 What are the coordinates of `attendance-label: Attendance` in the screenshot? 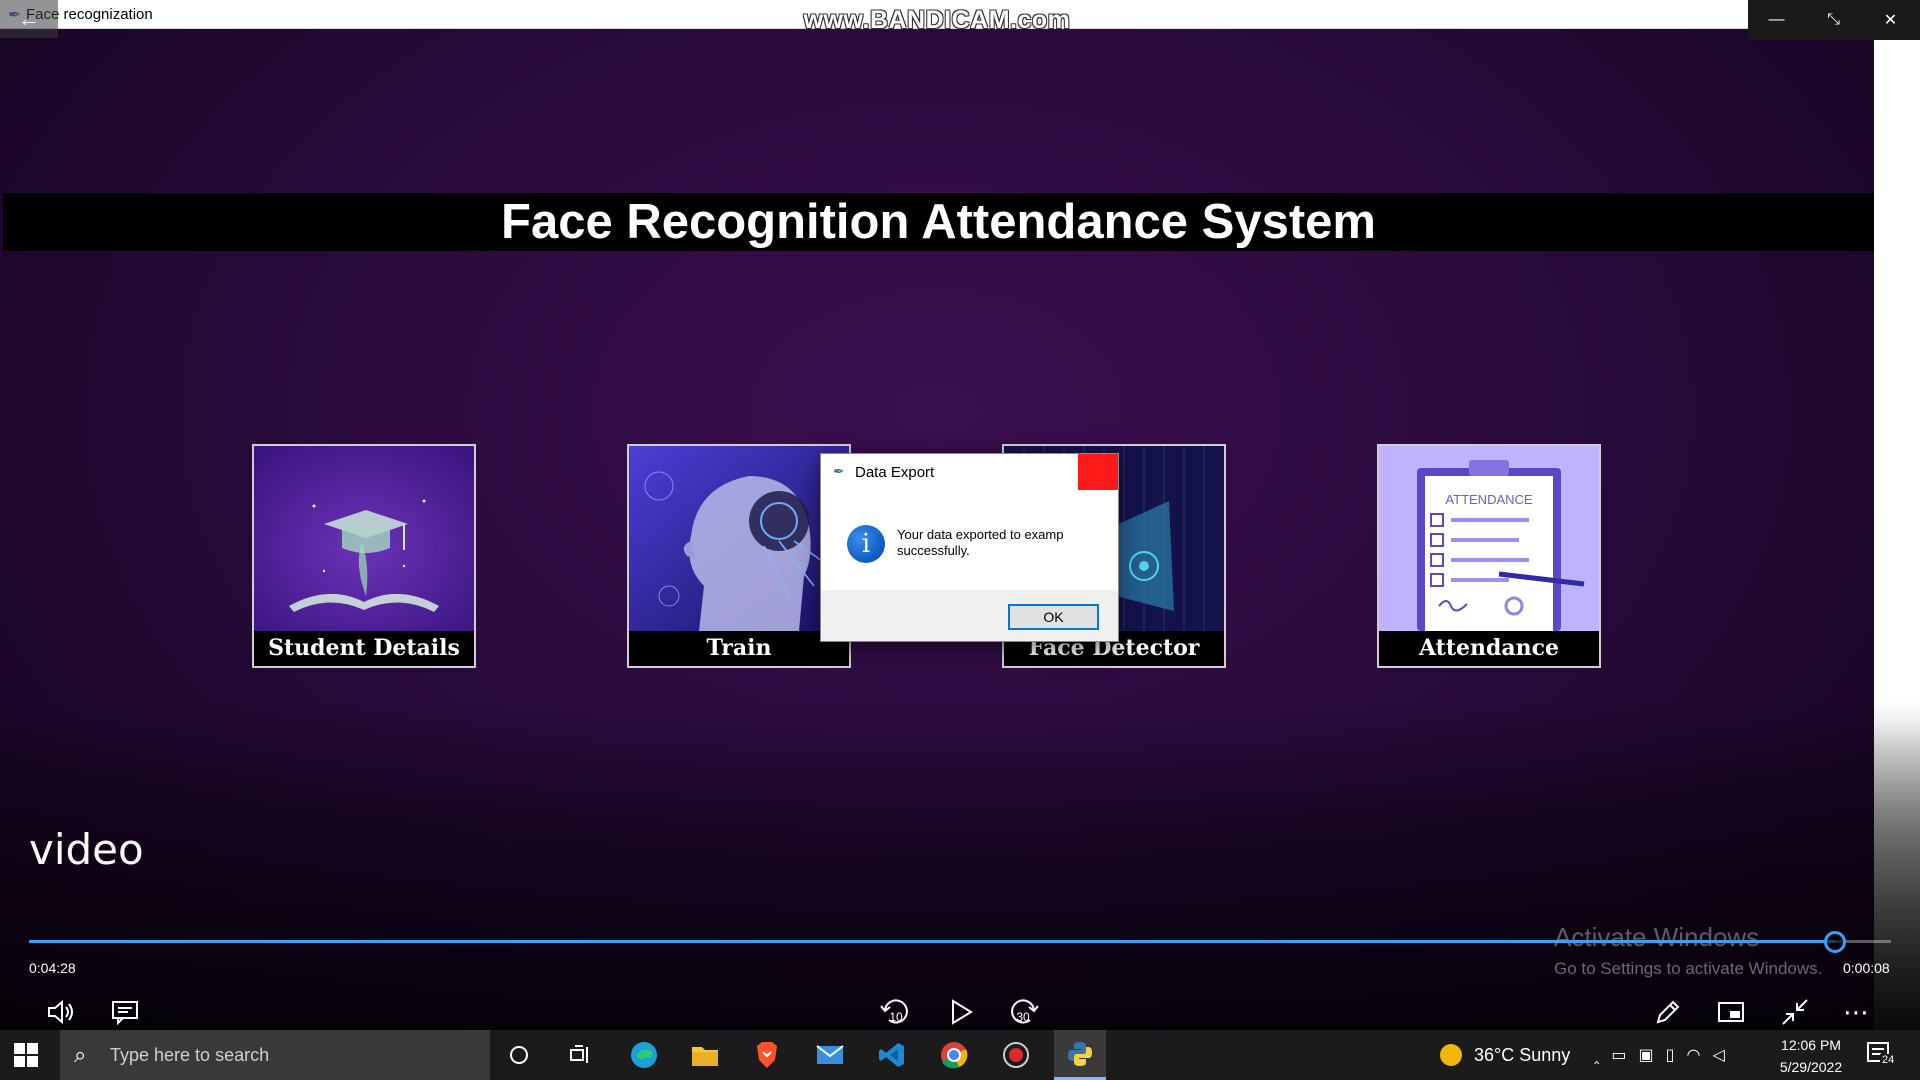 It's located at (1489, 648).